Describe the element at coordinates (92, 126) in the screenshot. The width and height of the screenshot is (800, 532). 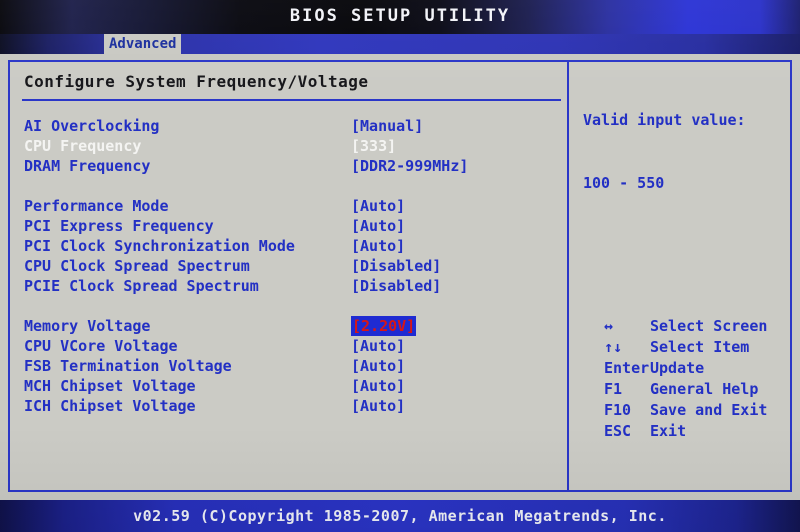
I see `setting-label: AI Overclocking` at that location.